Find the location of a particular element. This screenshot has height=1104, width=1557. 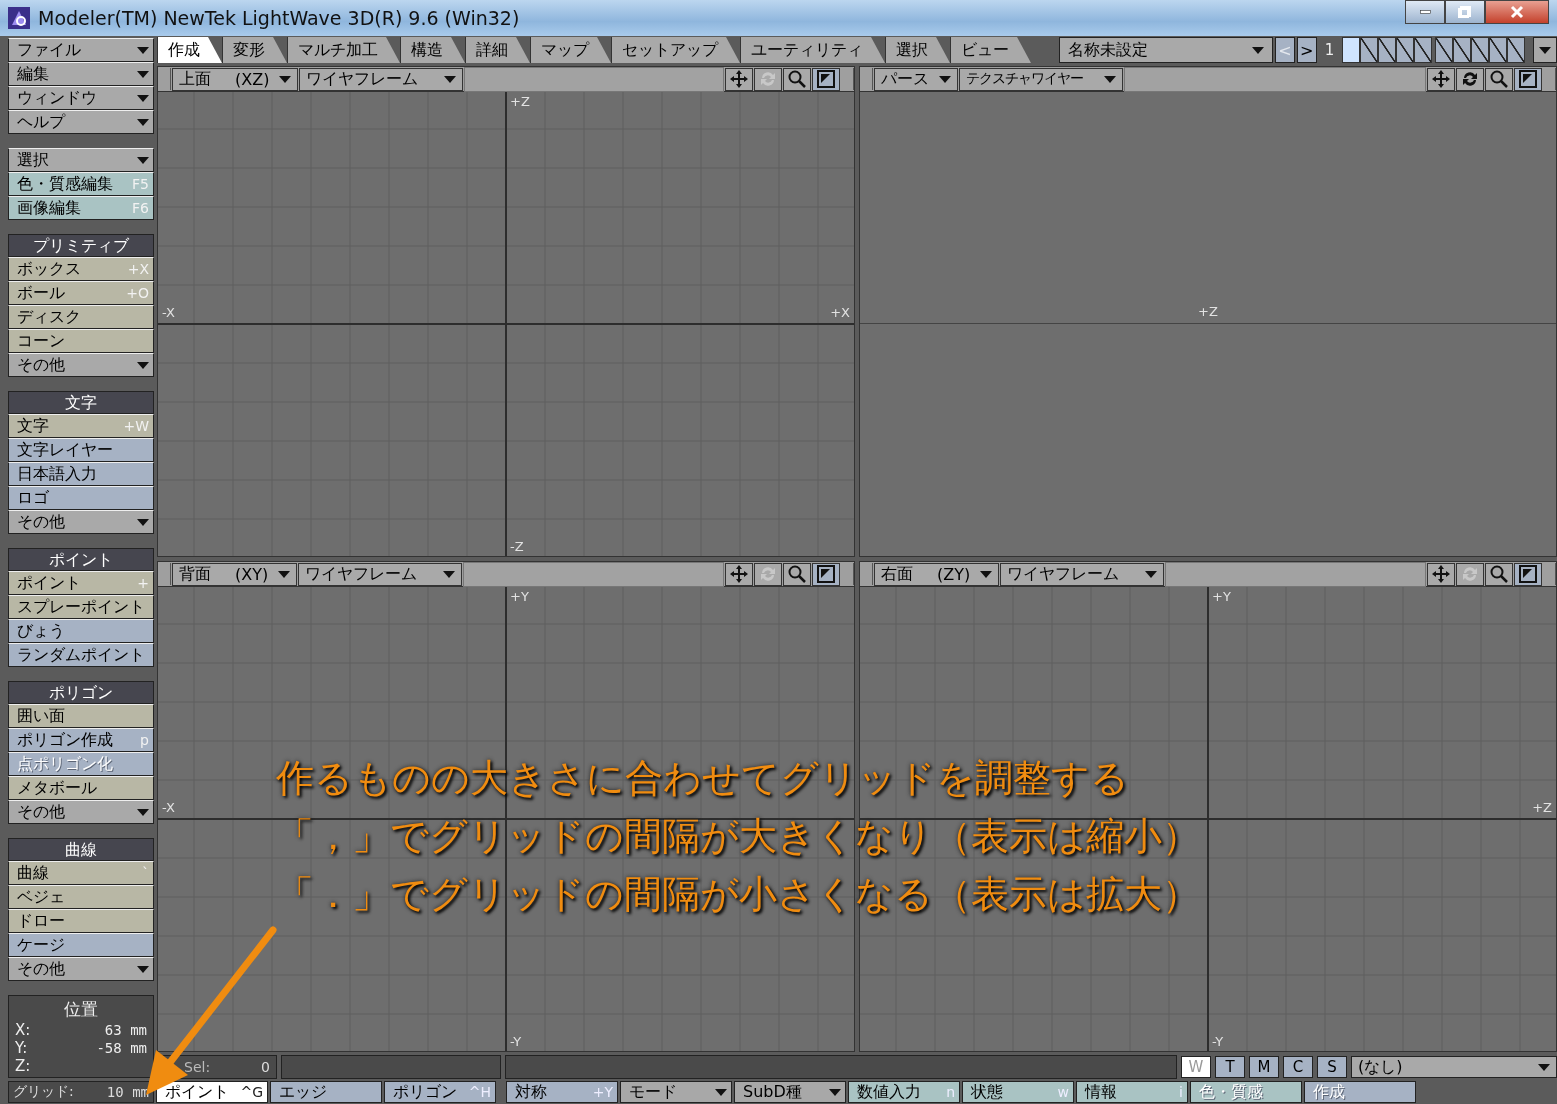

tool-button: 曲線 ` is located at coordinates (81, 873).